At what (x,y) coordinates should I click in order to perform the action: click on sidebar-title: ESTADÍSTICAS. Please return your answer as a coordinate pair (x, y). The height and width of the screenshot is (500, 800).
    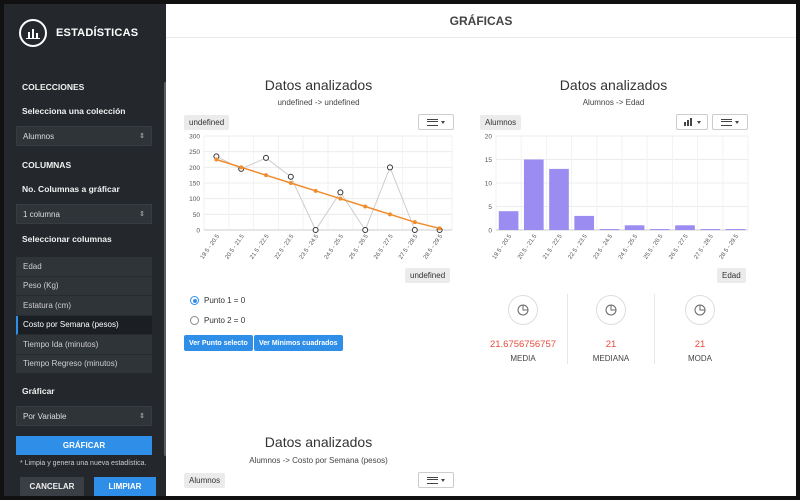
    Looking at the image, I should click on (97, 33).